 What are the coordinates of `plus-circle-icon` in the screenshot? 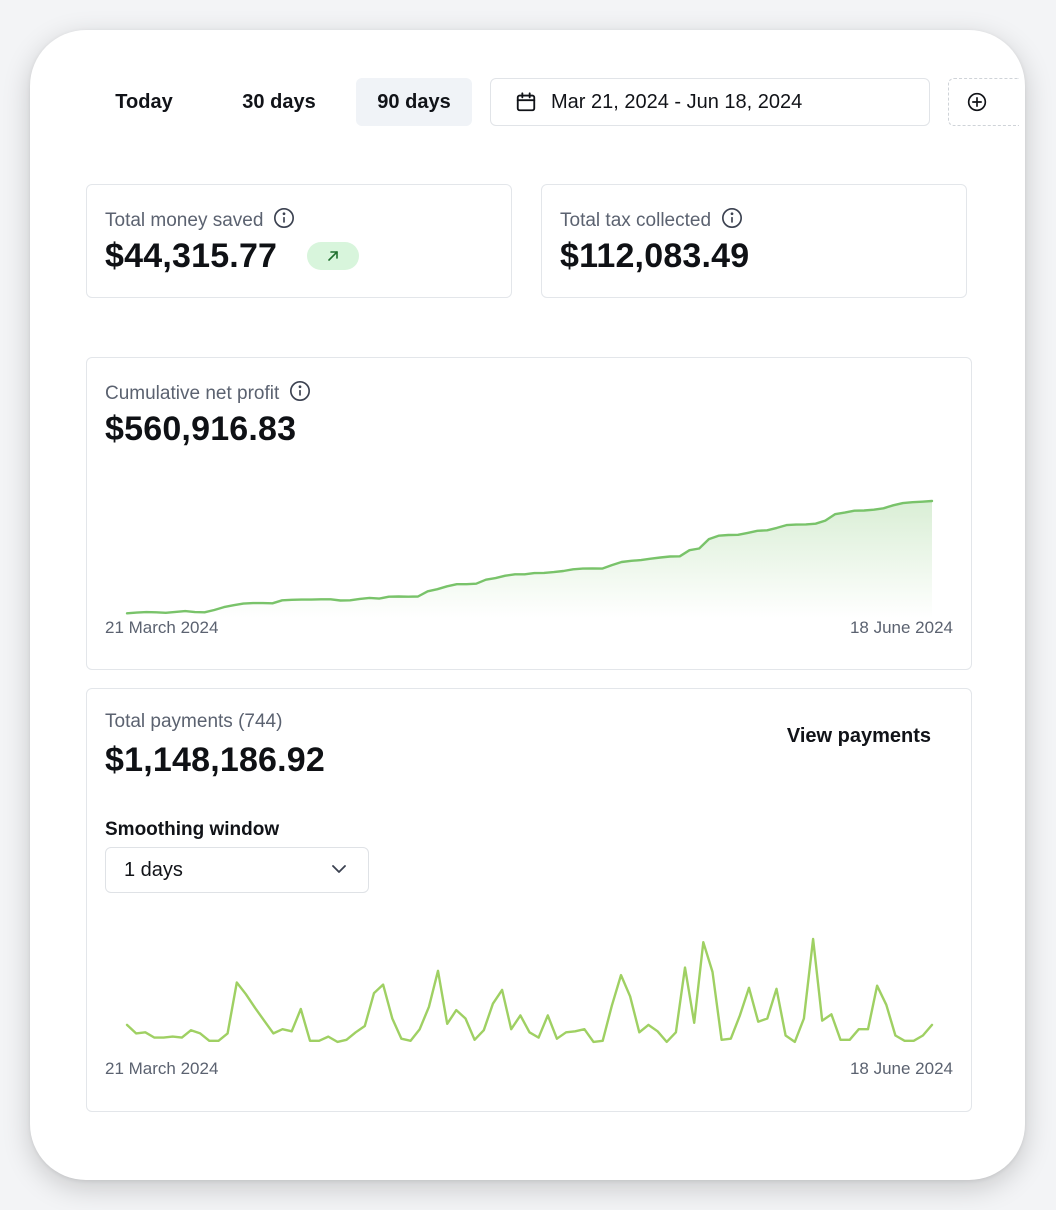 It's located at (977, 102).